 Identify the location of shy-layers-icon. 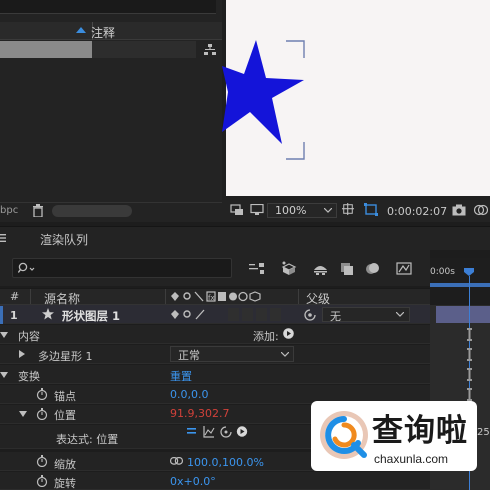
(320, 268).